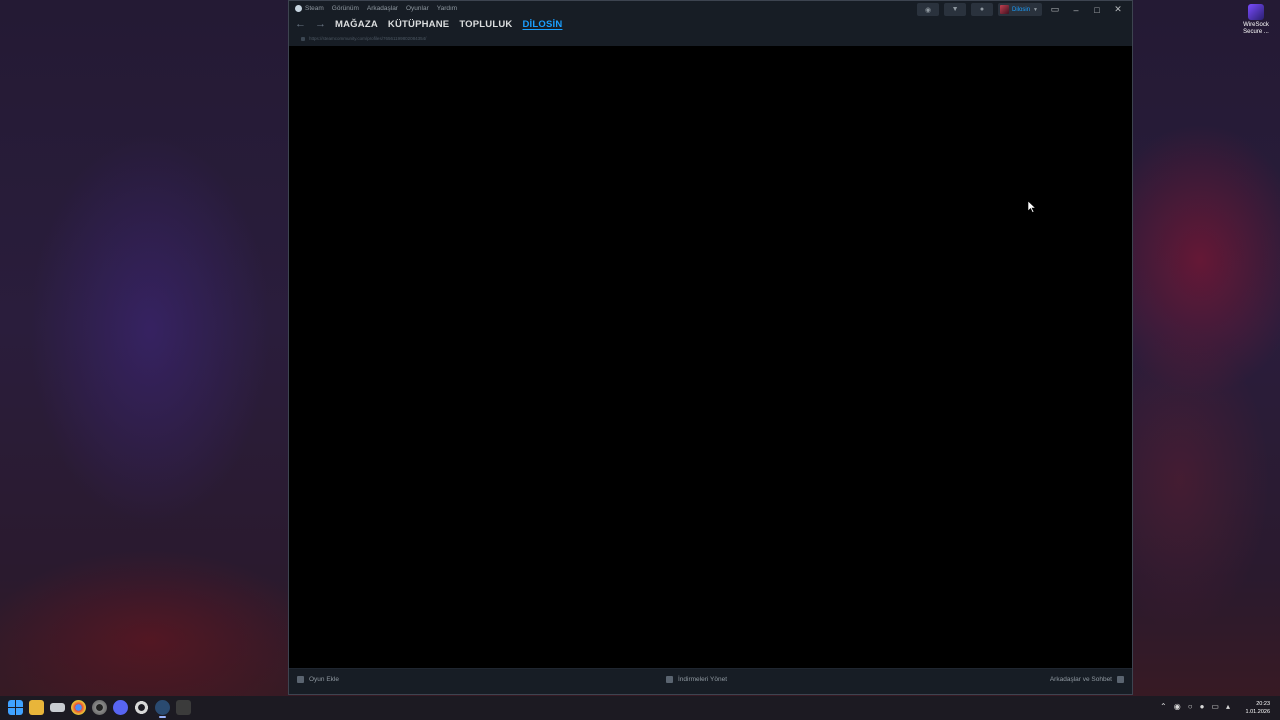 The height and width of the screenshot is (720, 1280). Describe the element at coordinates (1177, 706) in the screenshot. I see `headset-icon: ◉` at that location.